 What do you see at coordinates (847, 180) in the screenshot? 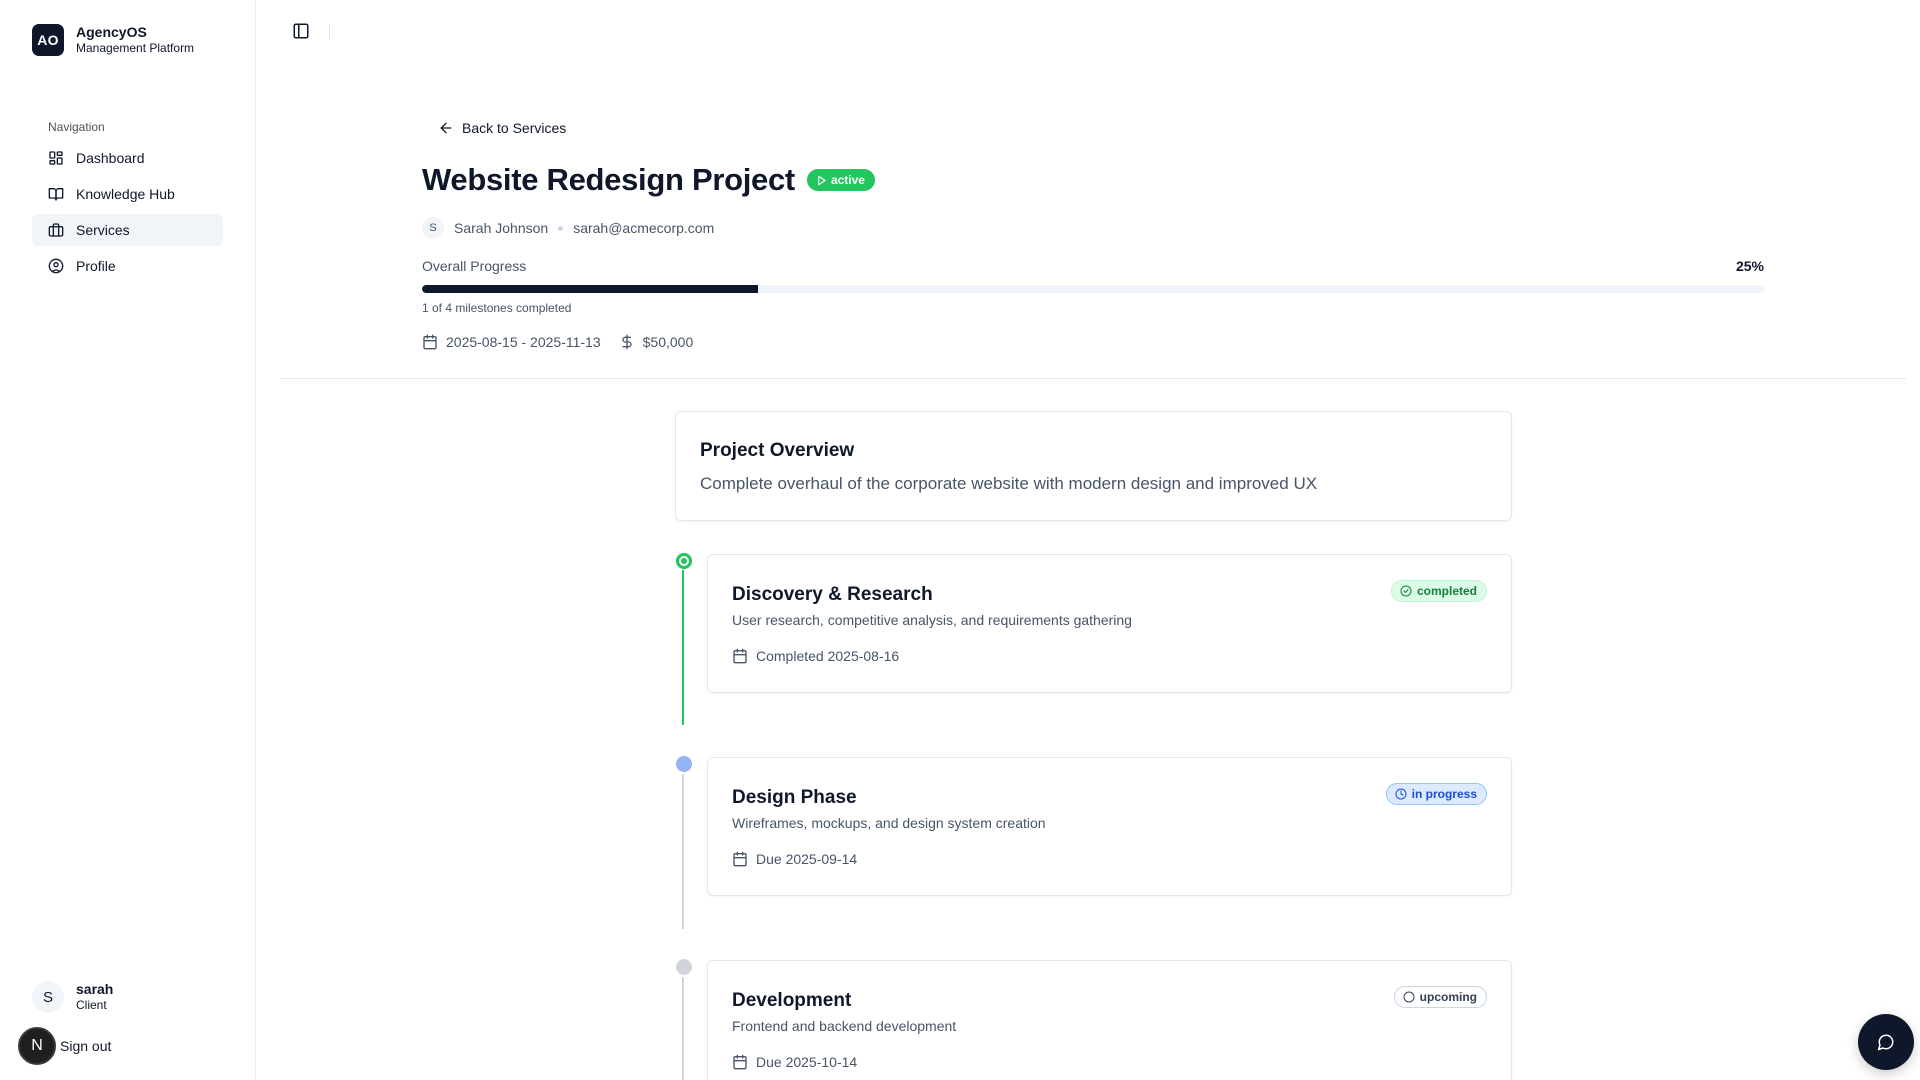
I see `status-badge-label: active` at bounding box center [847, 180].